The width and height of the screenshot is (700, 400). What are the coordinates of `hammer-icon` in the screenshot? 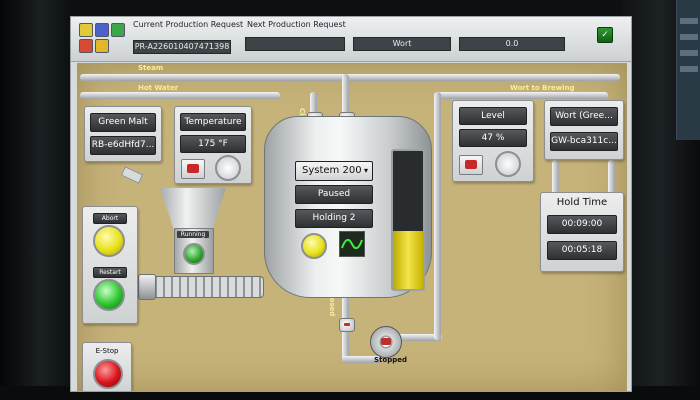 It's located at (132, 175).